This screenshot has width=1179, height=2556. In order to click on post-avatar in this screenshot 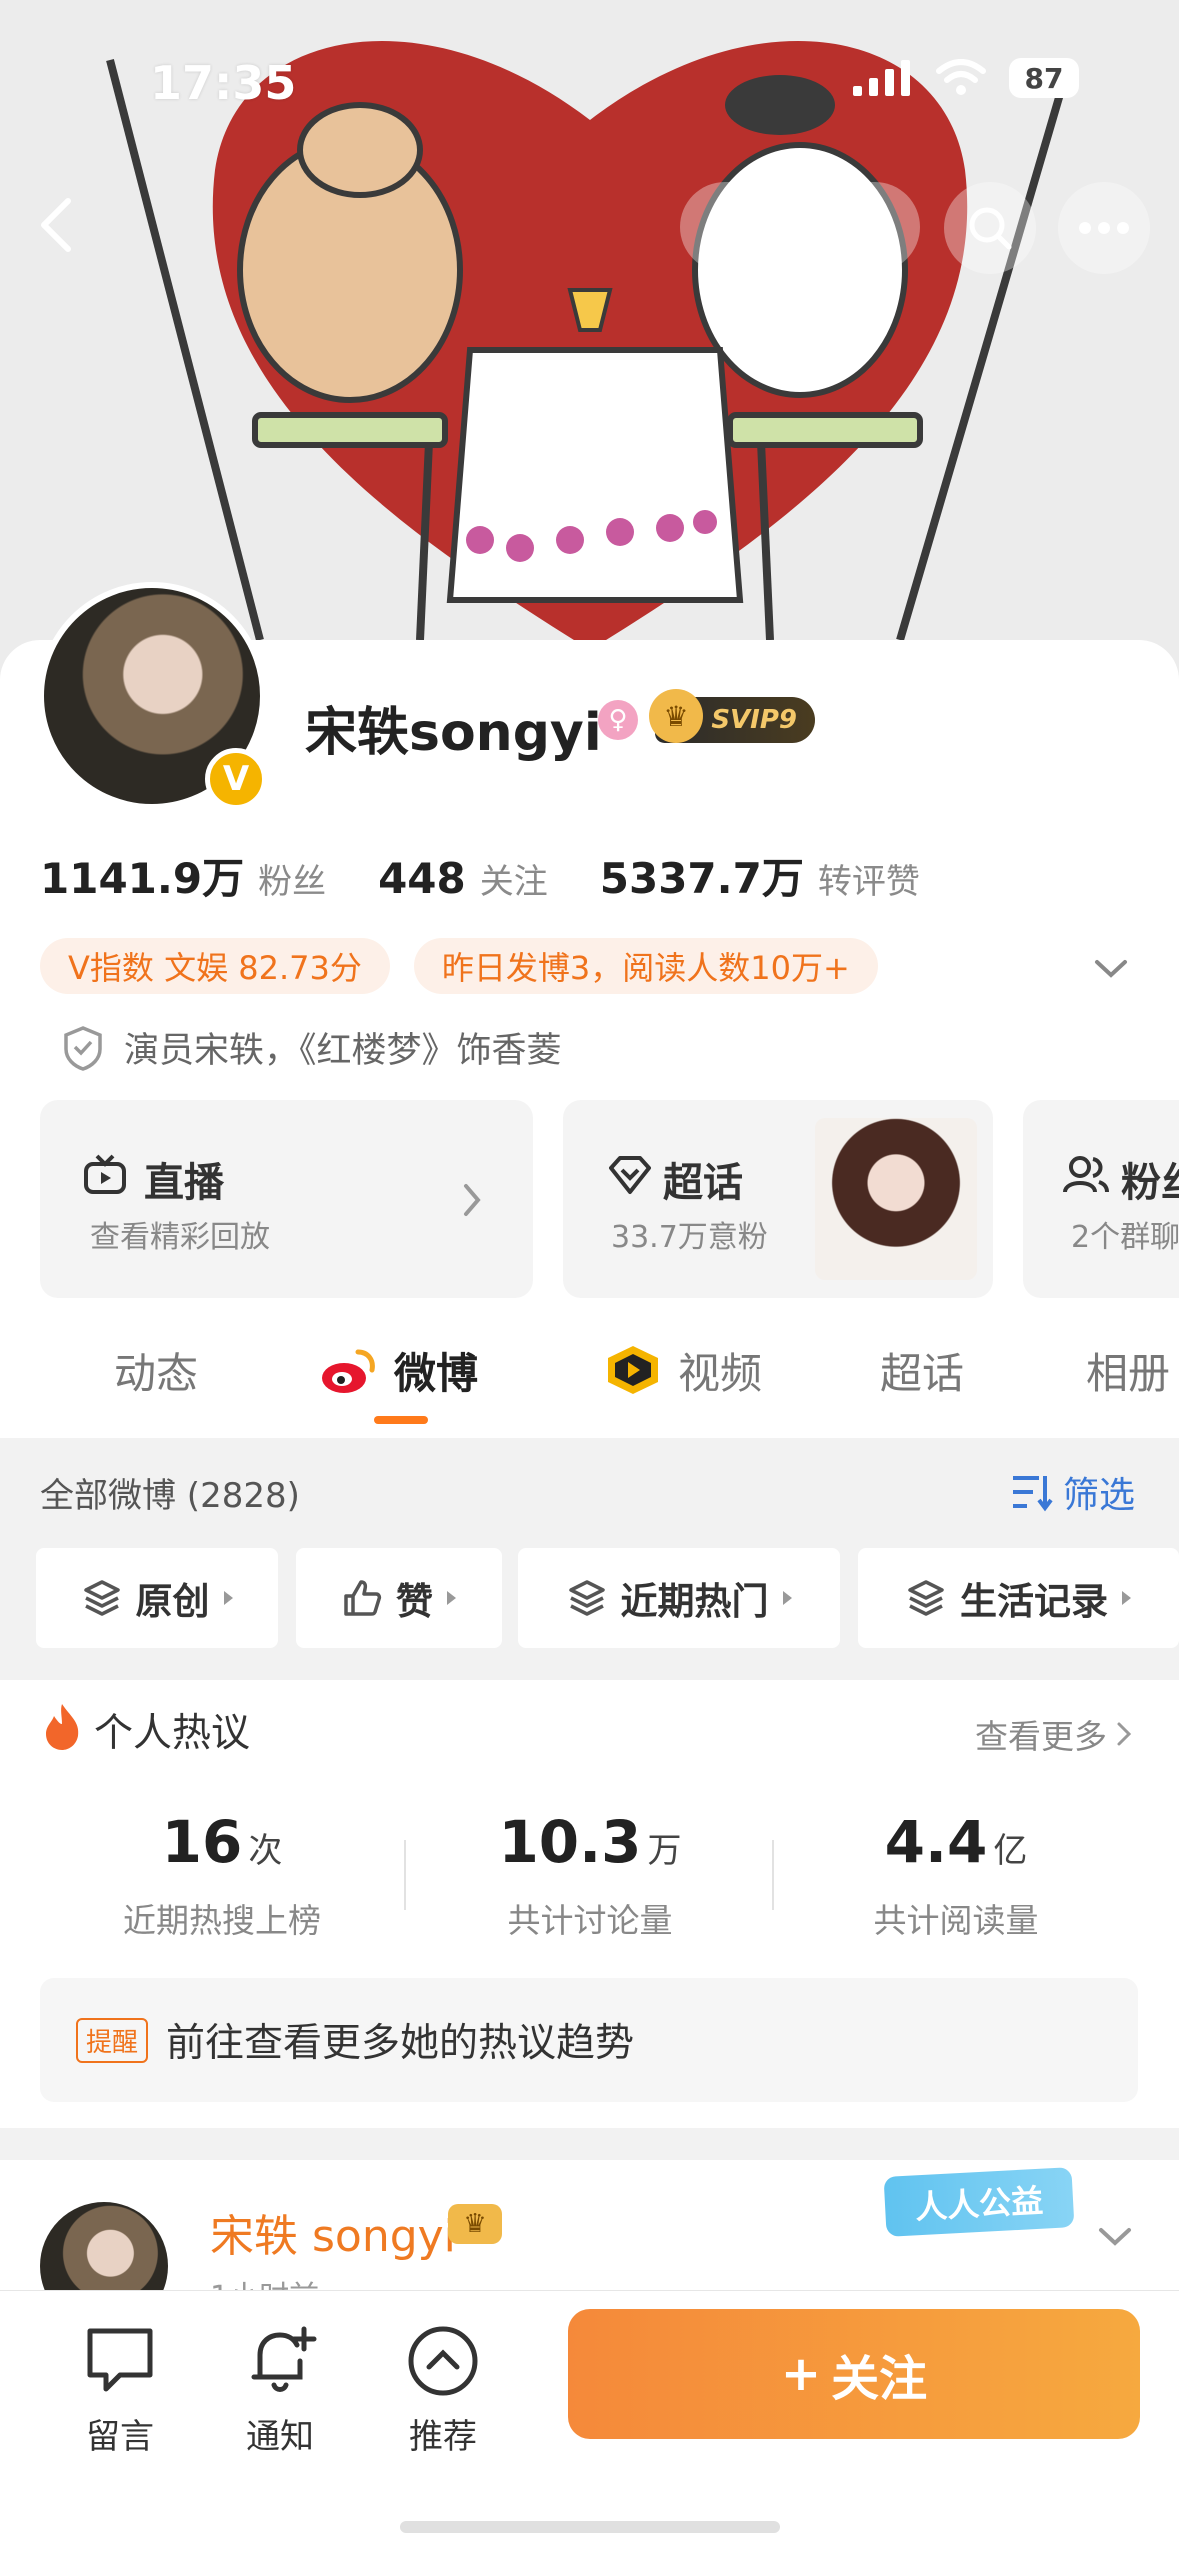, I will do `click(104, 2246)`.